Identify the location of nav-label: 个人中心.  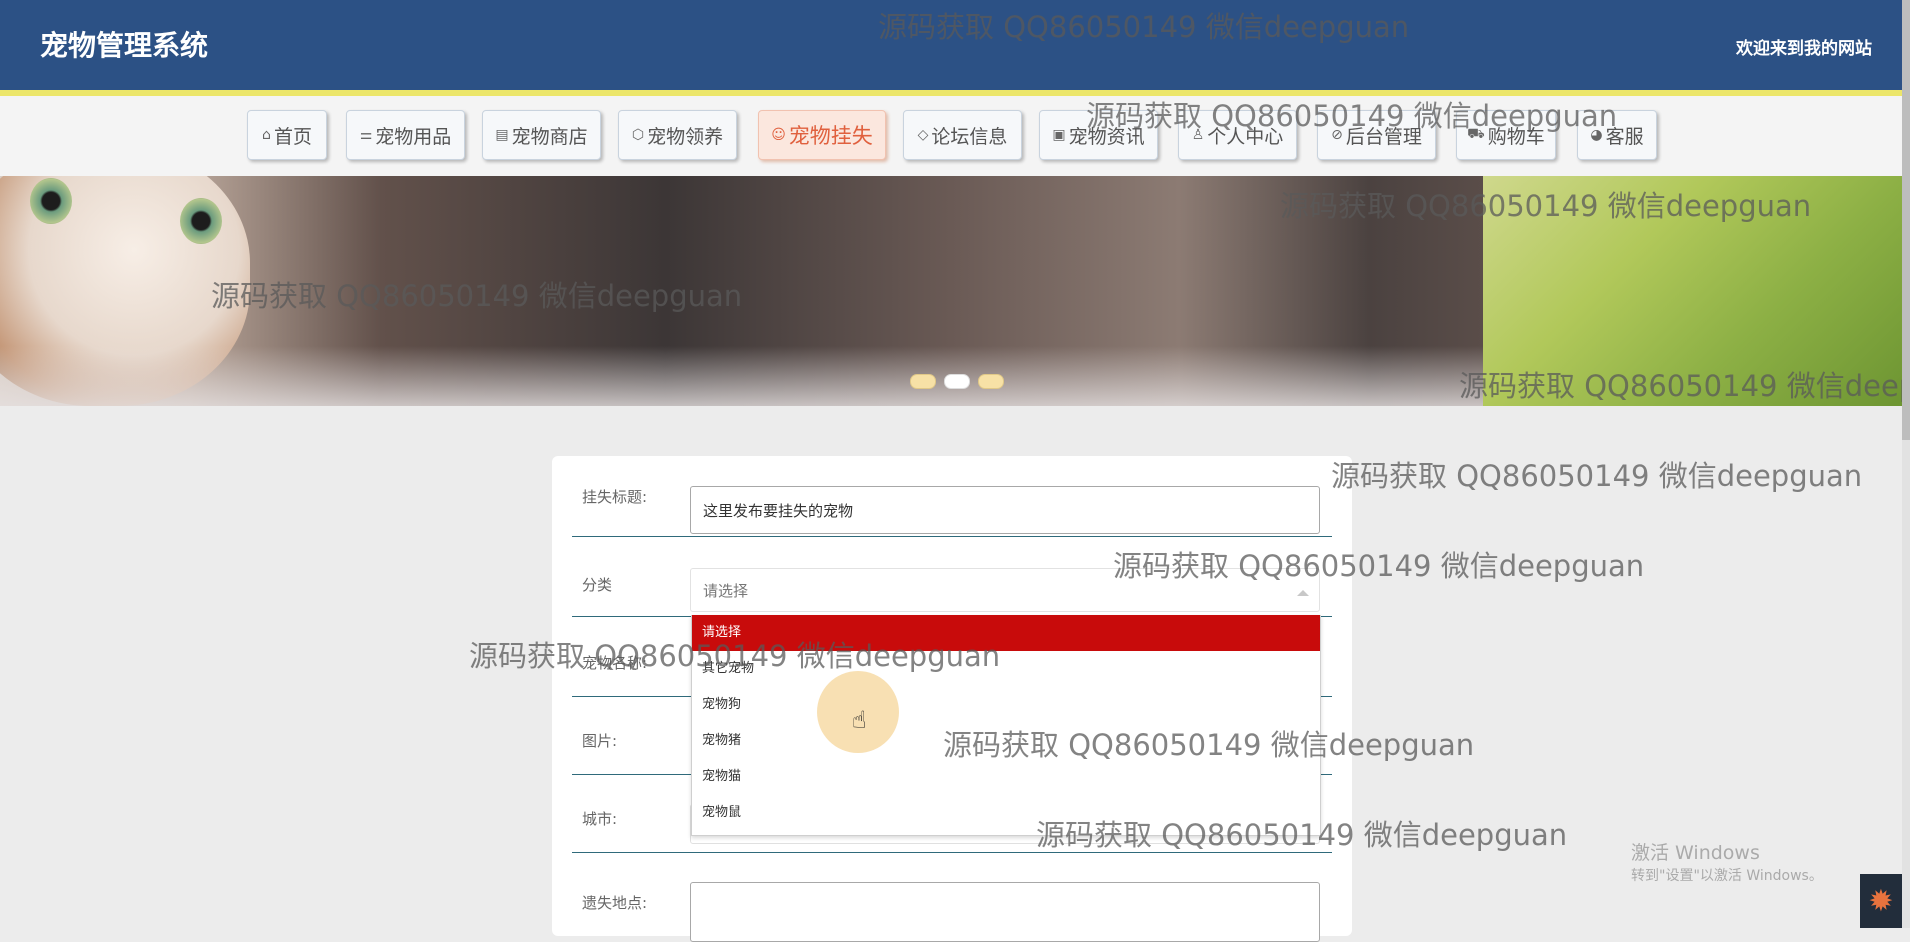
(1245, 136).